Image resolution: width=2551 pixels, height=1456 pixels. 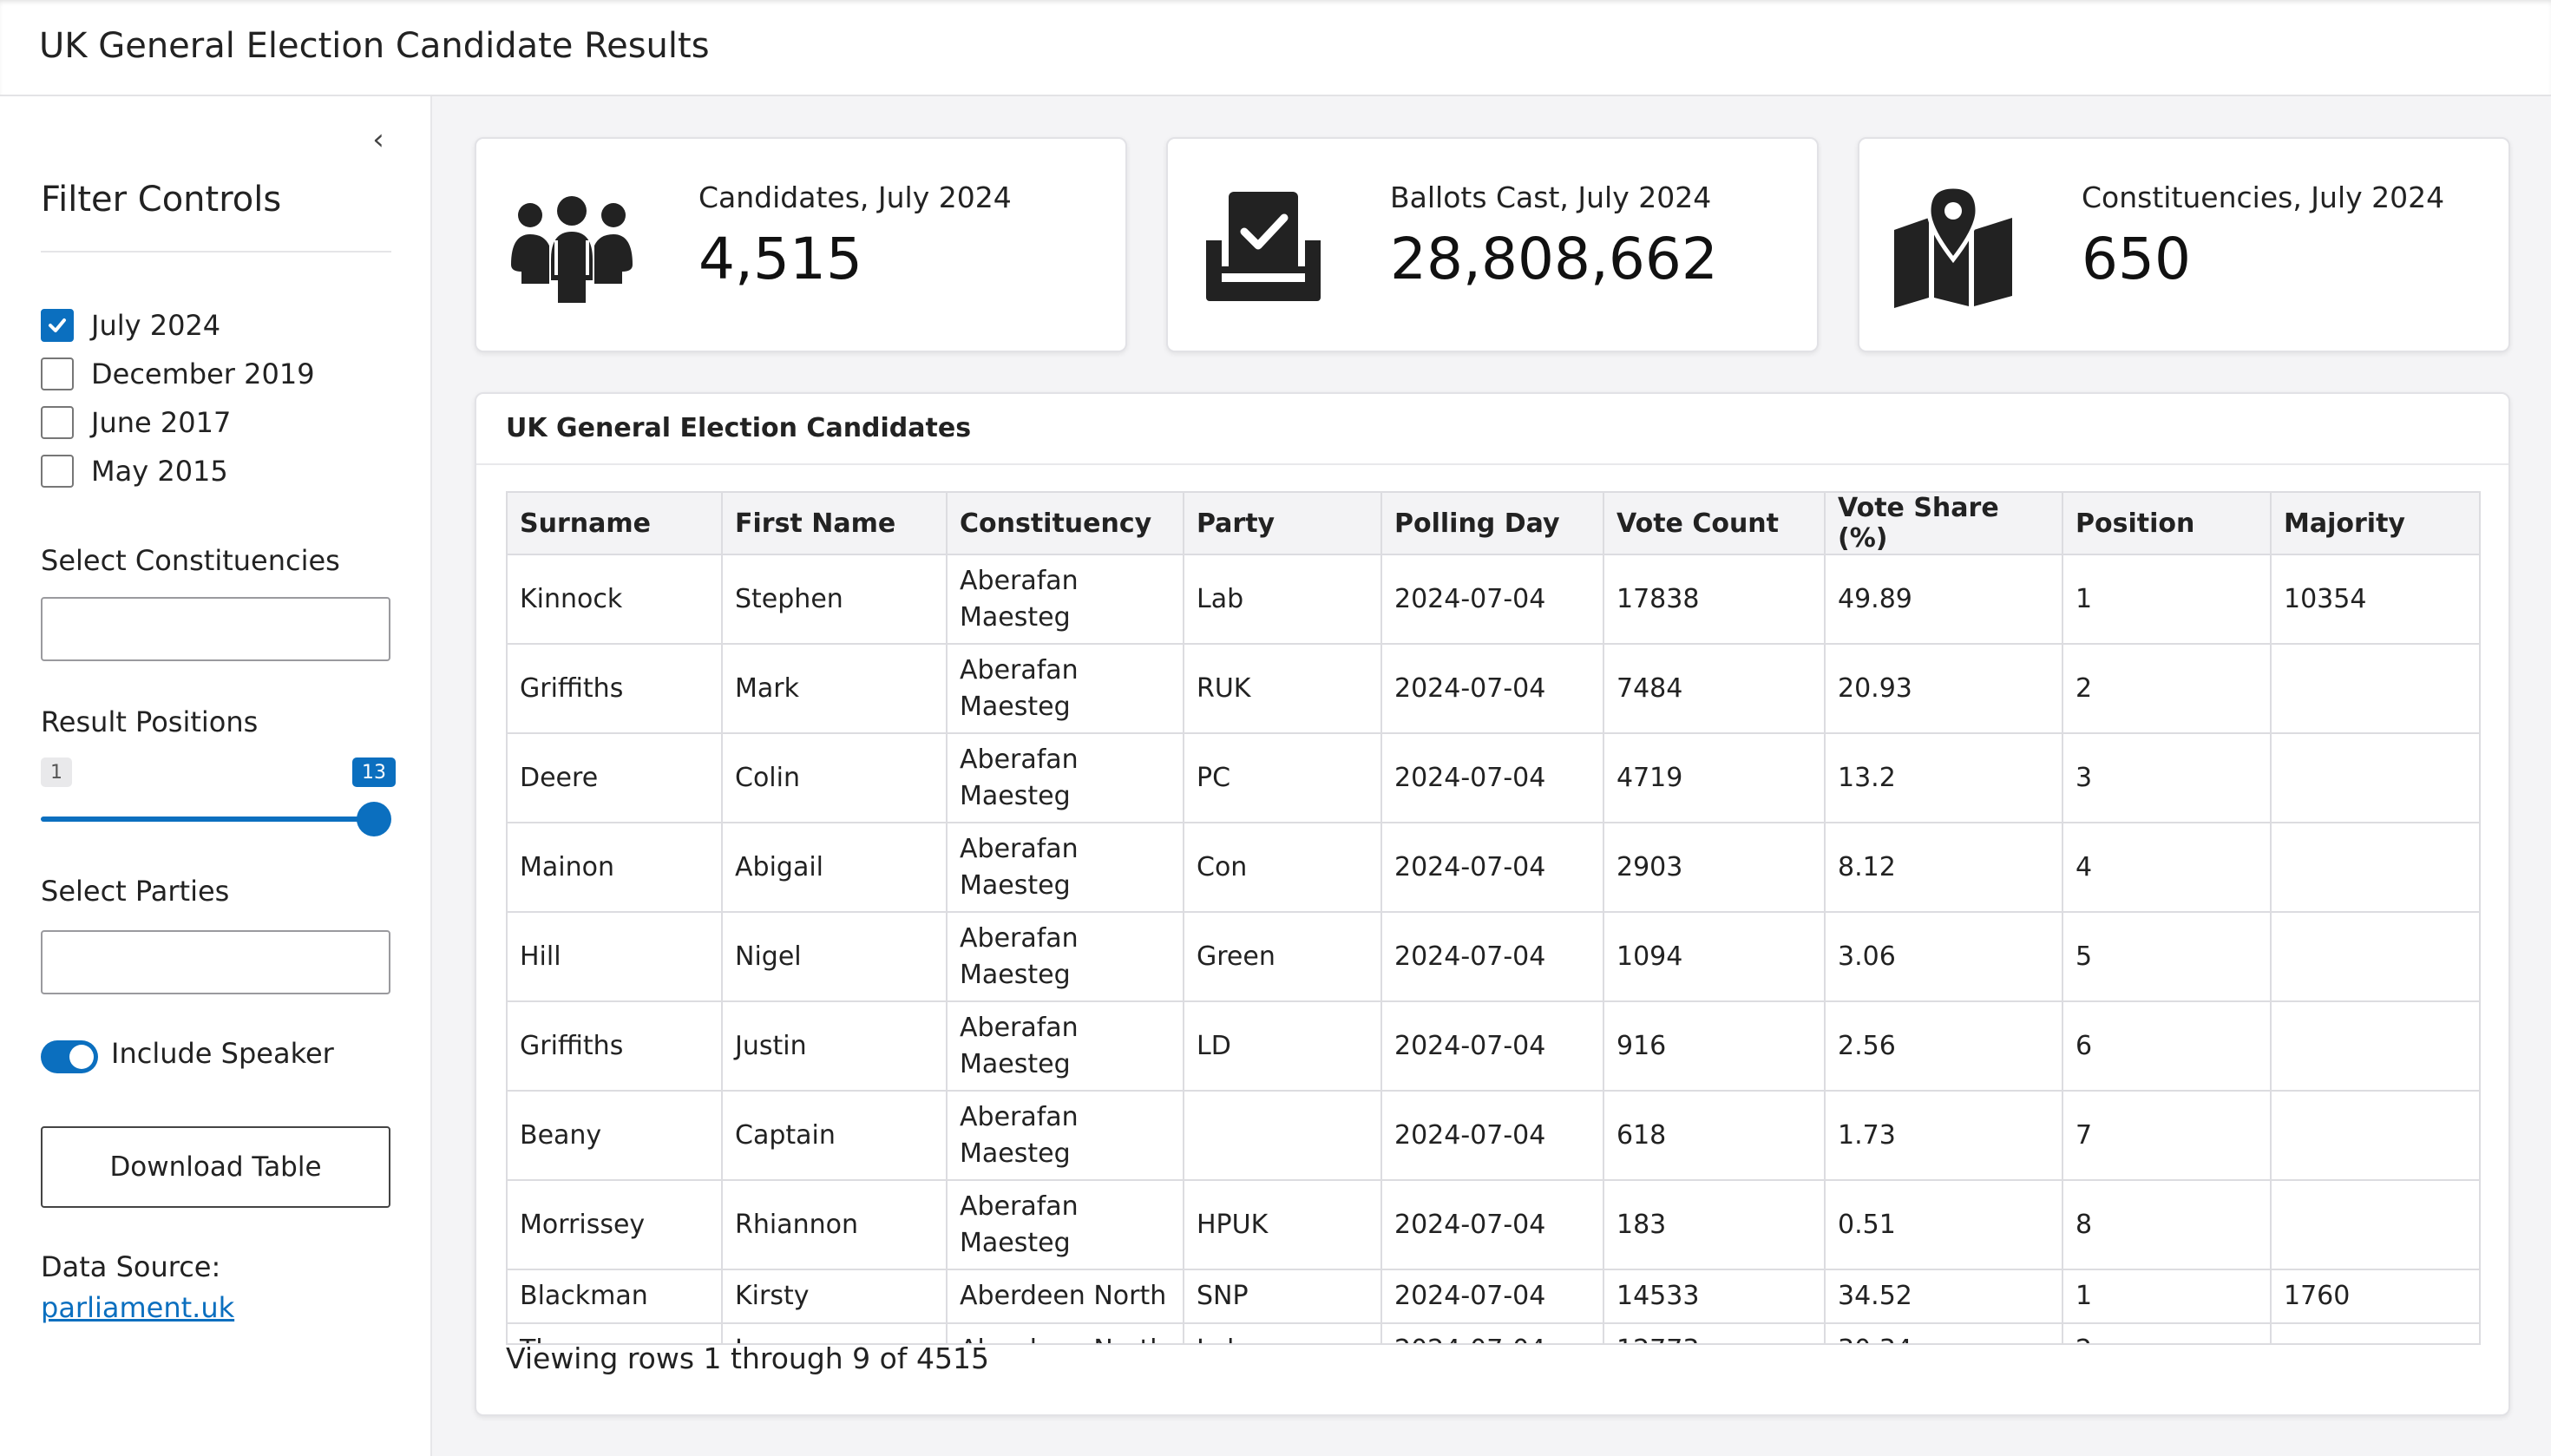 I want to click on cell-position: 2, so click(x=2167, y=1333).